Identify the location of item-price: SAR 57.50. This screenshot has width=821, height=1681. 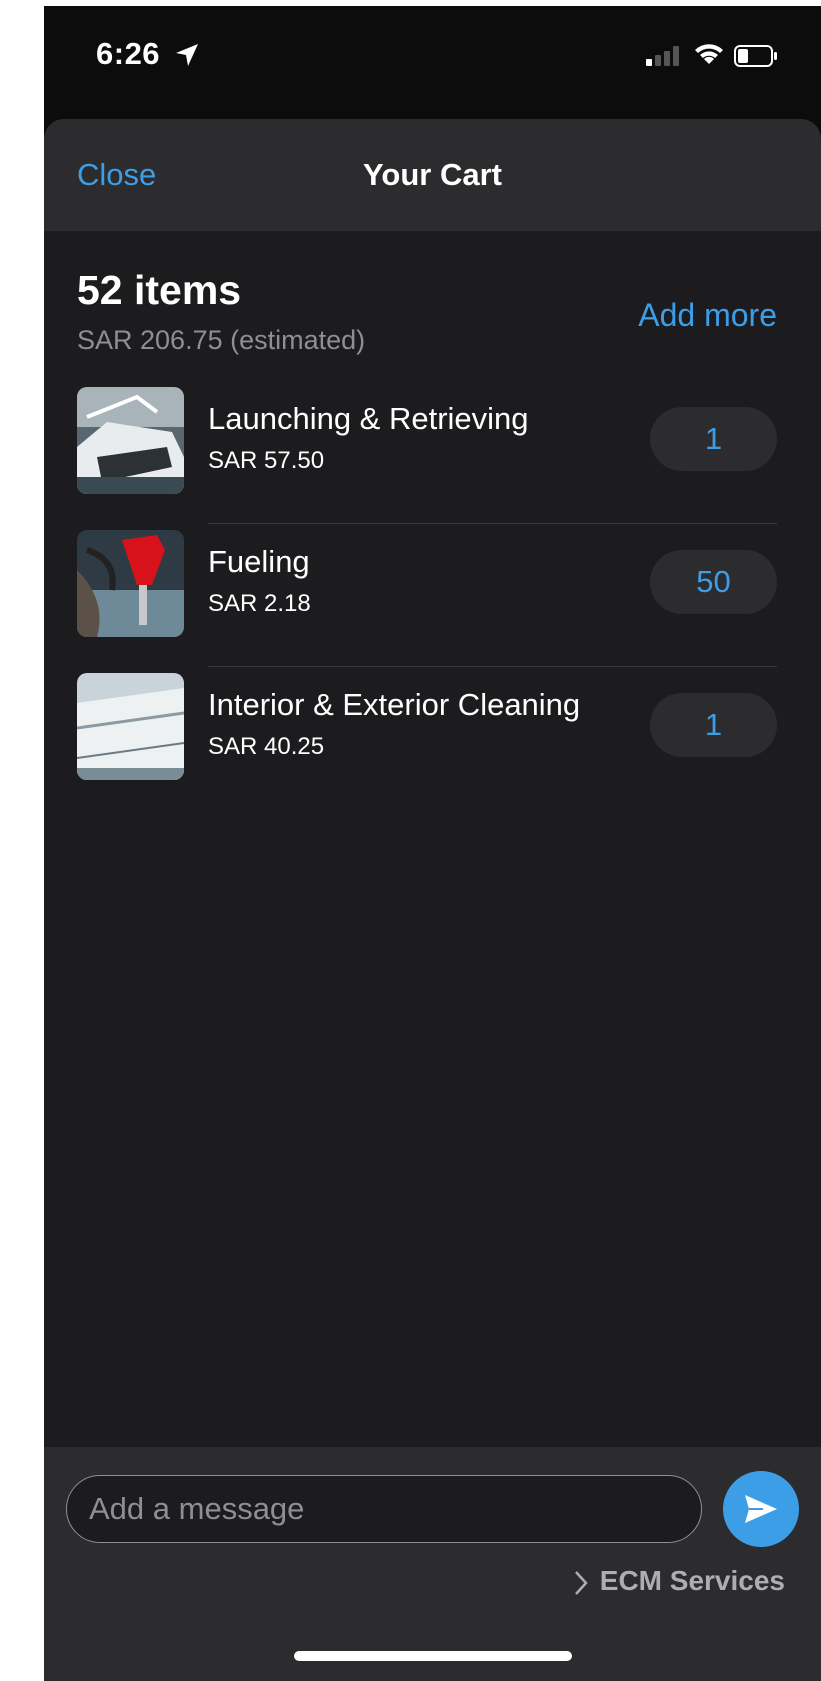
(266, 460).